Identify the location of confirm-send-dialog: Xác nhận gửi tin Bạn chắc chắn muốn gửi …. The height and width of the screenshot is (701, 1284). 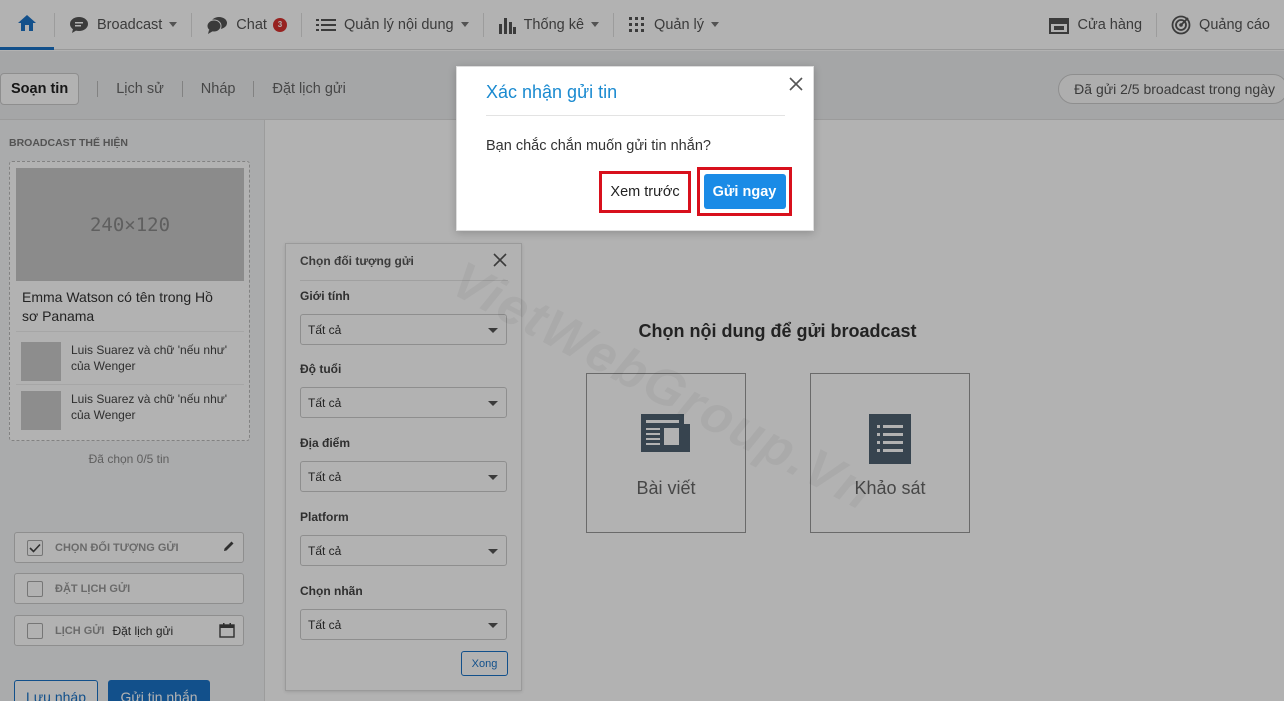
(635, 148).